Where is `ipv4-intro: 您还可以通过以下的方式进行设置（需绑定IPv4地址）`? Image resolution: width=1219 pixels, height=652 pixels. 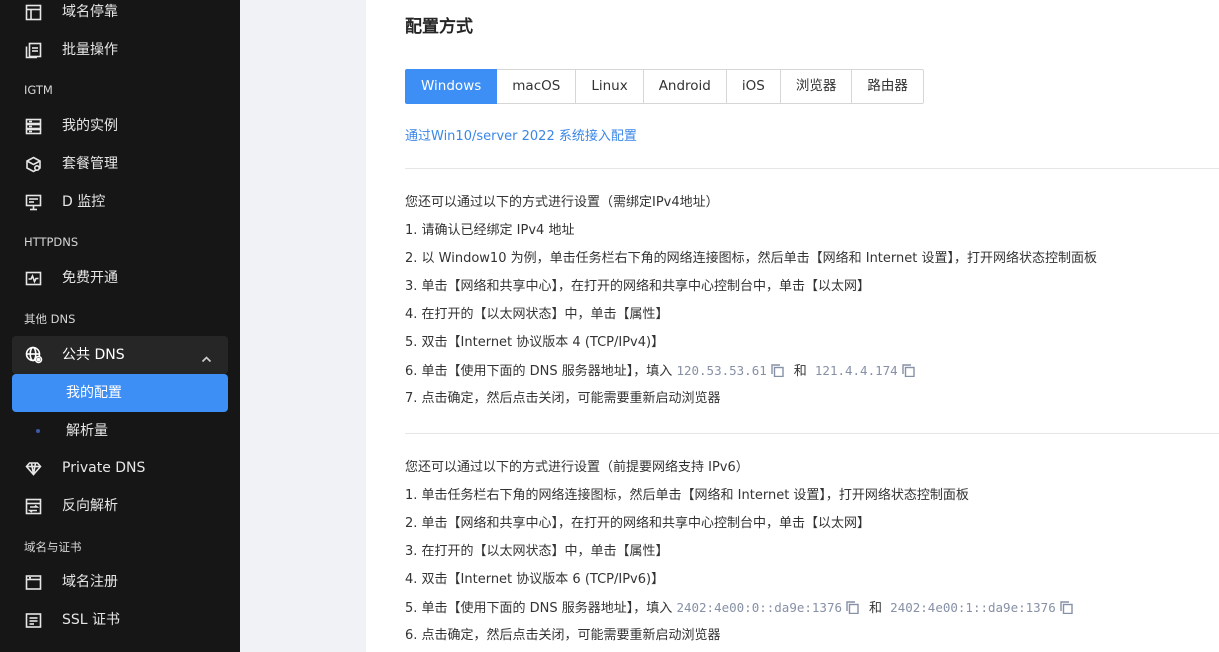
ipv4-intro: 您还可以通过以下的方式进行设置（需绑定IPv4地址） is located at coordinates (562, 202).